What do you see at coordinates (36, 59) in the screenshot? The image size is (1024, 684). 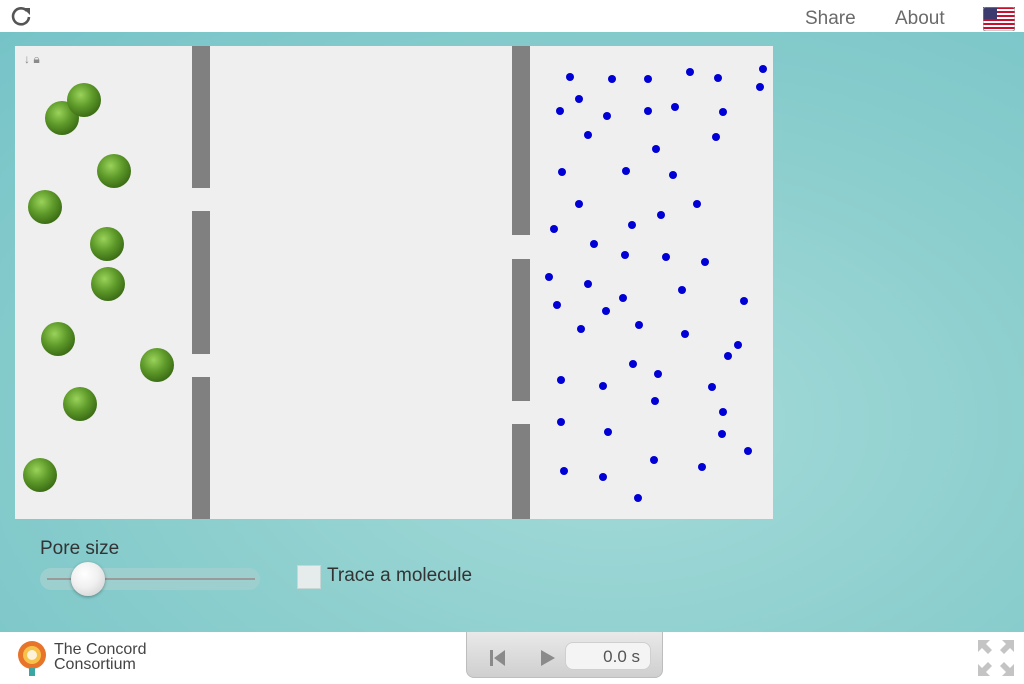 I see `lock-icon: 🔒︎` at bounding box center [36, 59].